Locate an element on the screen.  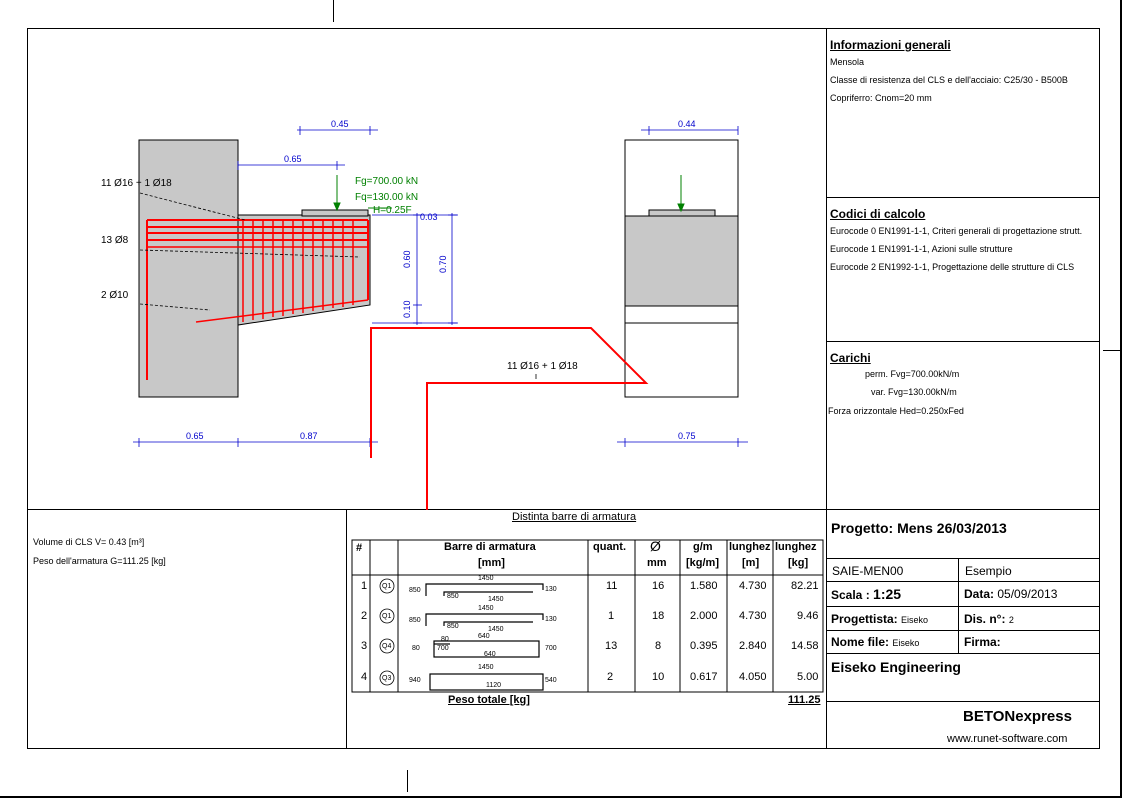
dim-label: 0.44 is located at coordinates (687, 124).